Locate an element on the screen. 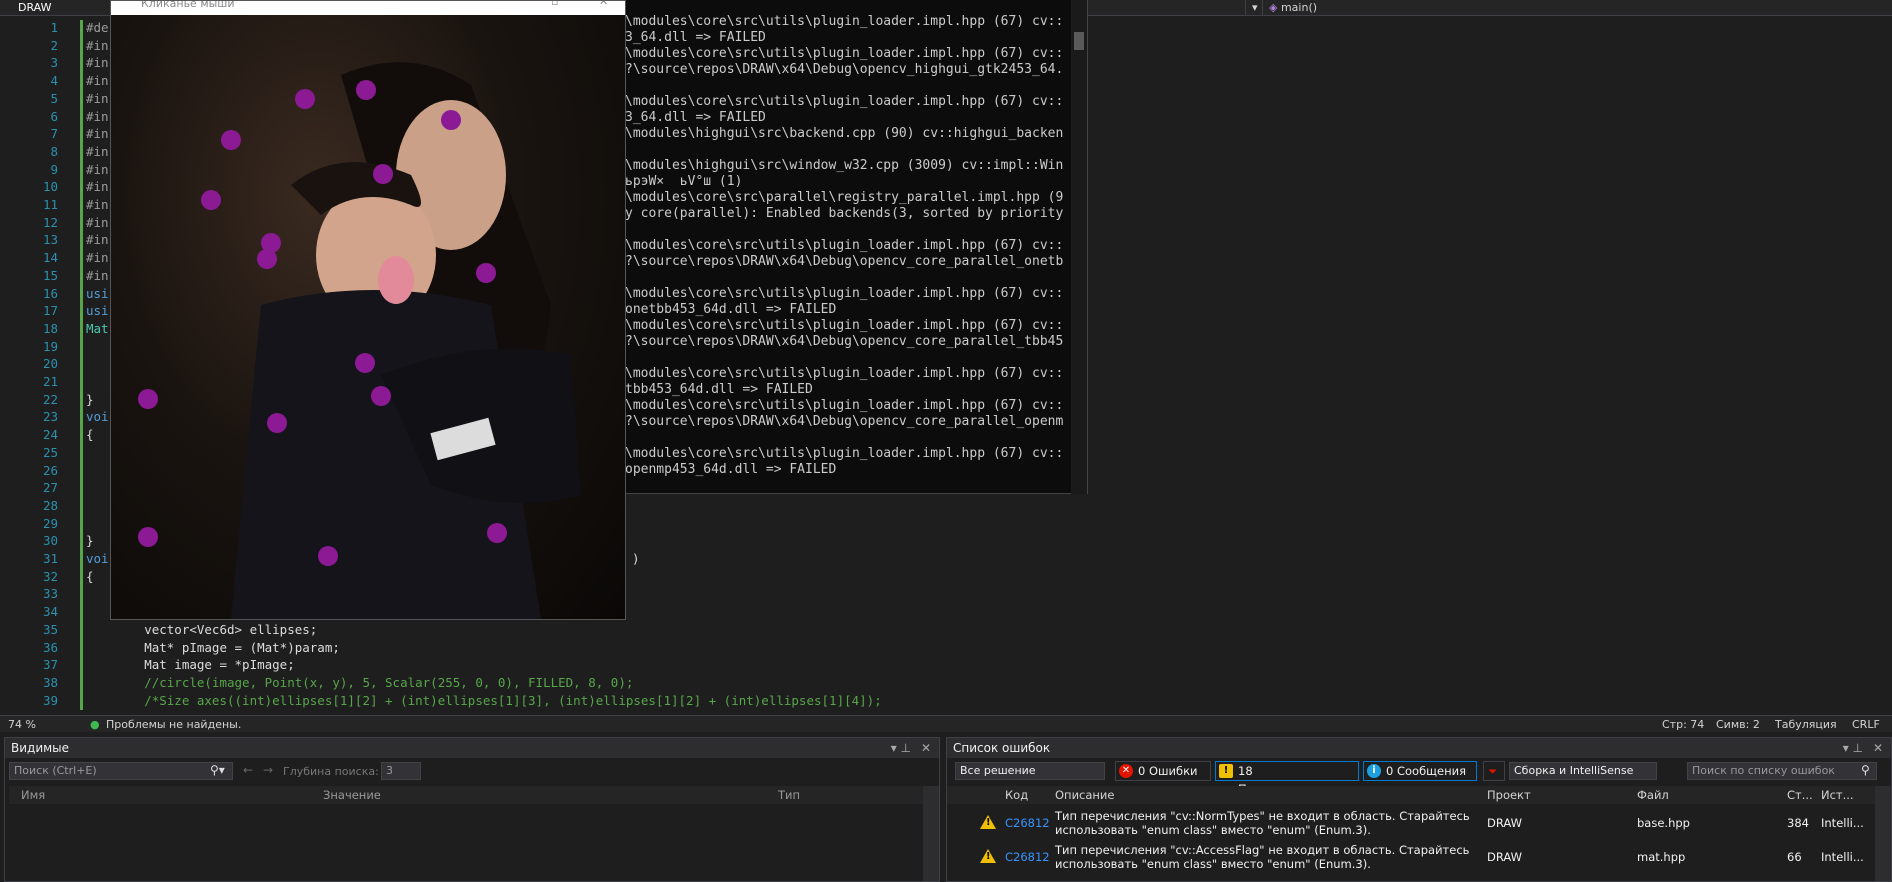 This screenshot has height=882, width=1892. line-number: 2 is located at coordinates (54, 45).